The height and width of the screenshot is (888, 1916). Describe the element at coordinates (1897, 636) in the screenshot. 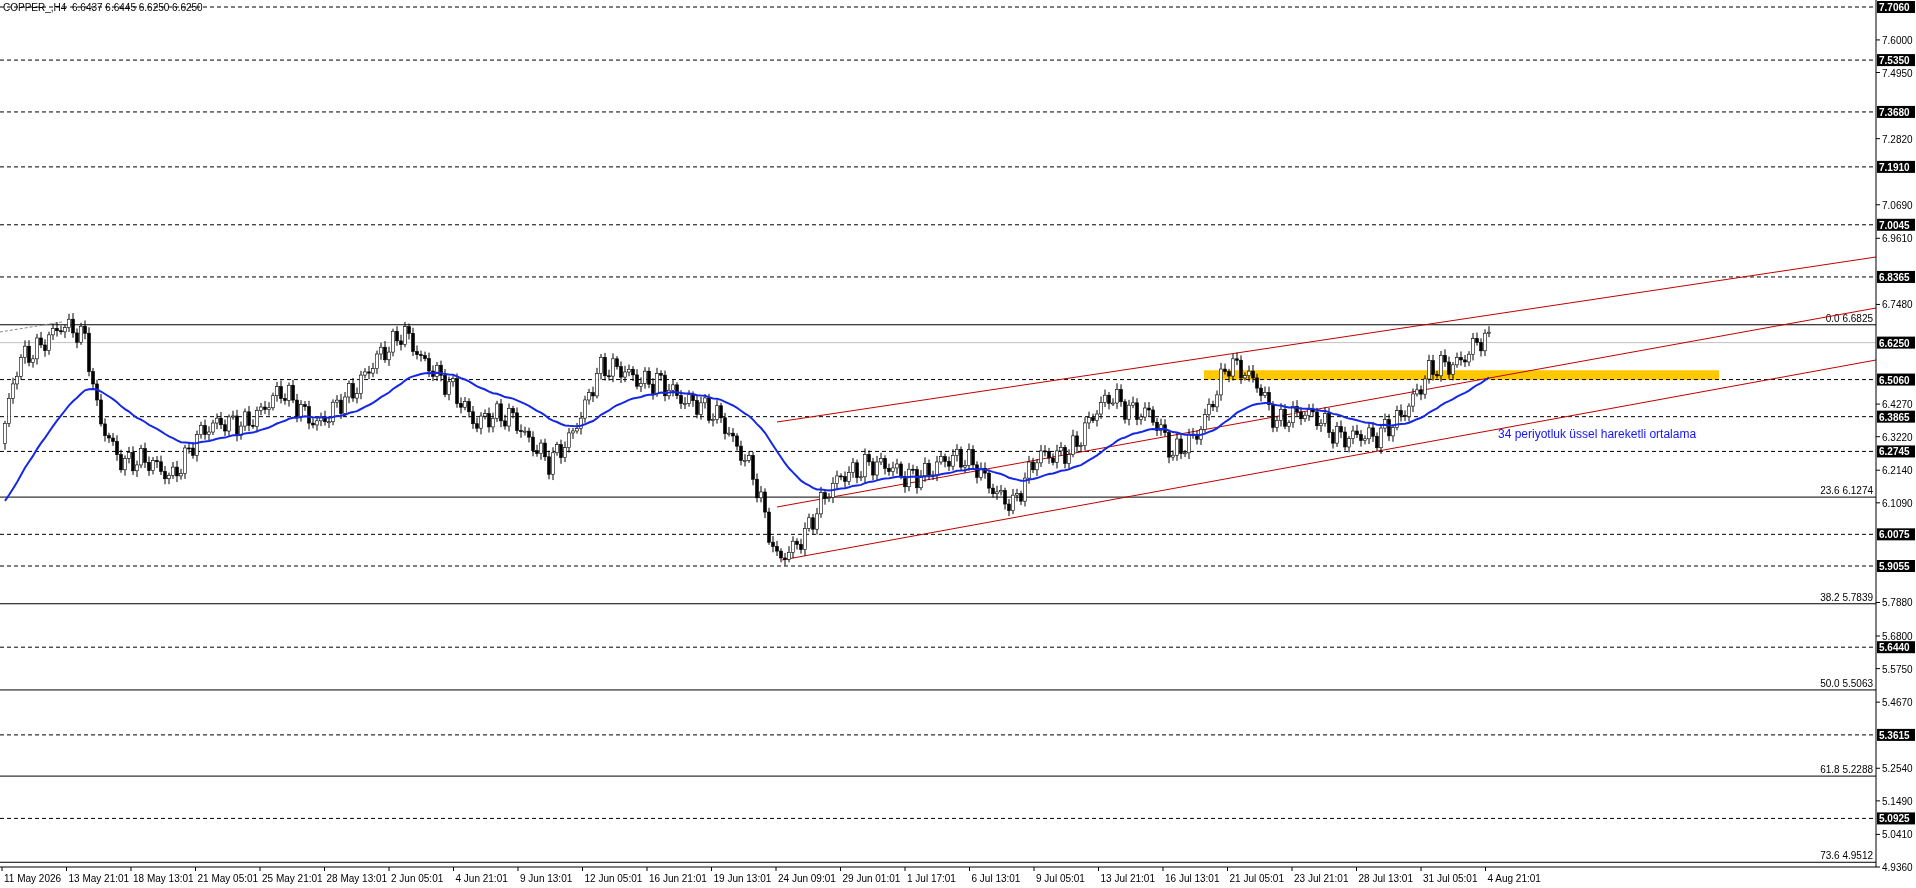

I see `price-axis-label: 5.6800` at that location.